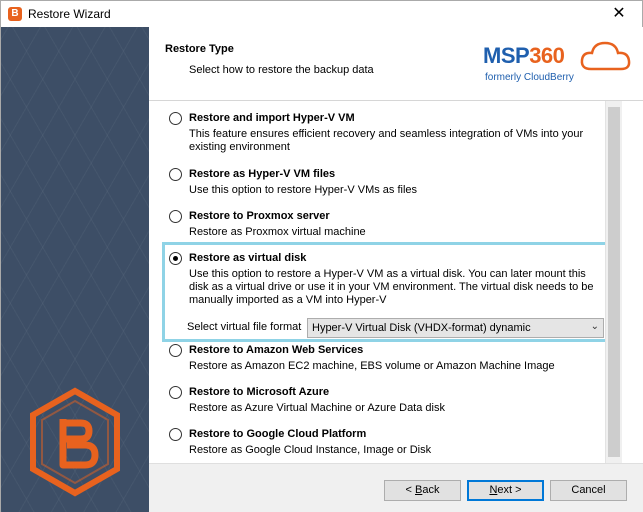 This screenshot has width=643, height=512. I want to click on brand-tagline: formerly CloudBerry, so click(529, 77).